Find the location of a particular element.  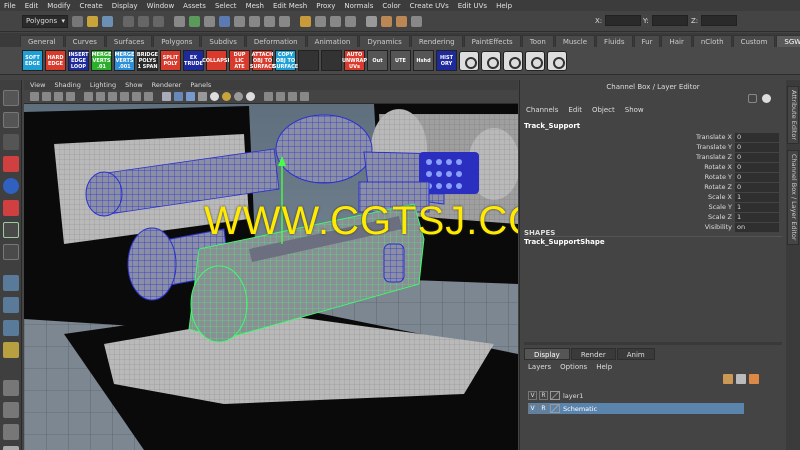

attr-value-field: on is located at coordinates (757, 227).